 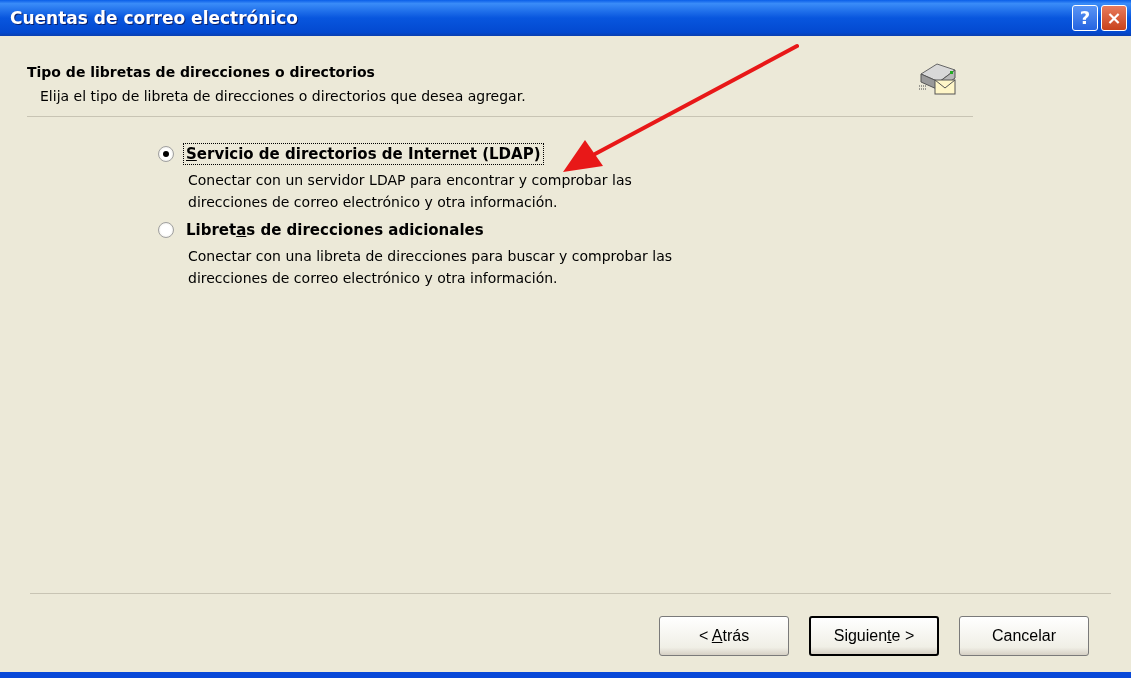 I want to click on page-title: Tipo de libretas de direcciones o directorios, so click(x=201, y=72).